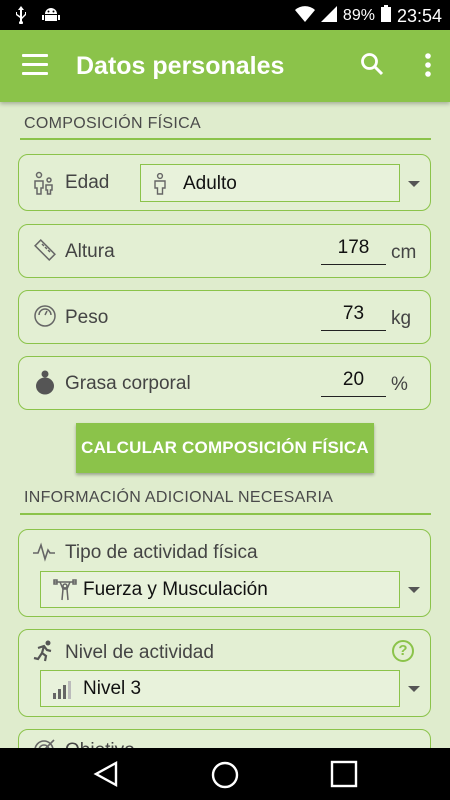  Describe the element at coordinates (65, 592) in the screenshot. I see `weightlifter-icon` at that location.